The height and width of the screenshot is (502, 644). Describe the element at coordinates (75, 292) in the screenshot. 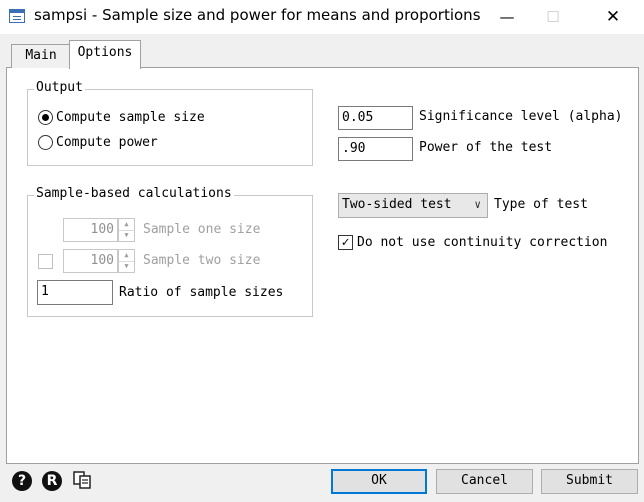

I see `ratio-input: 1` at that location.